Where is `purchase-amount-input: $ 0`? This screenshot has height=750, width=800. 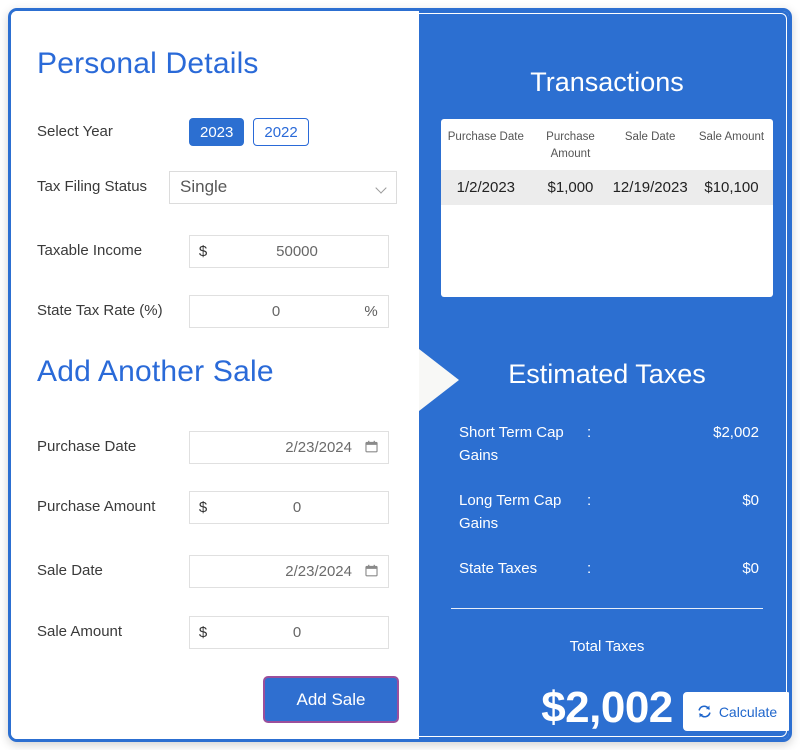
purchase-amount-input: $ 0 is located at coordinates (289, 507).